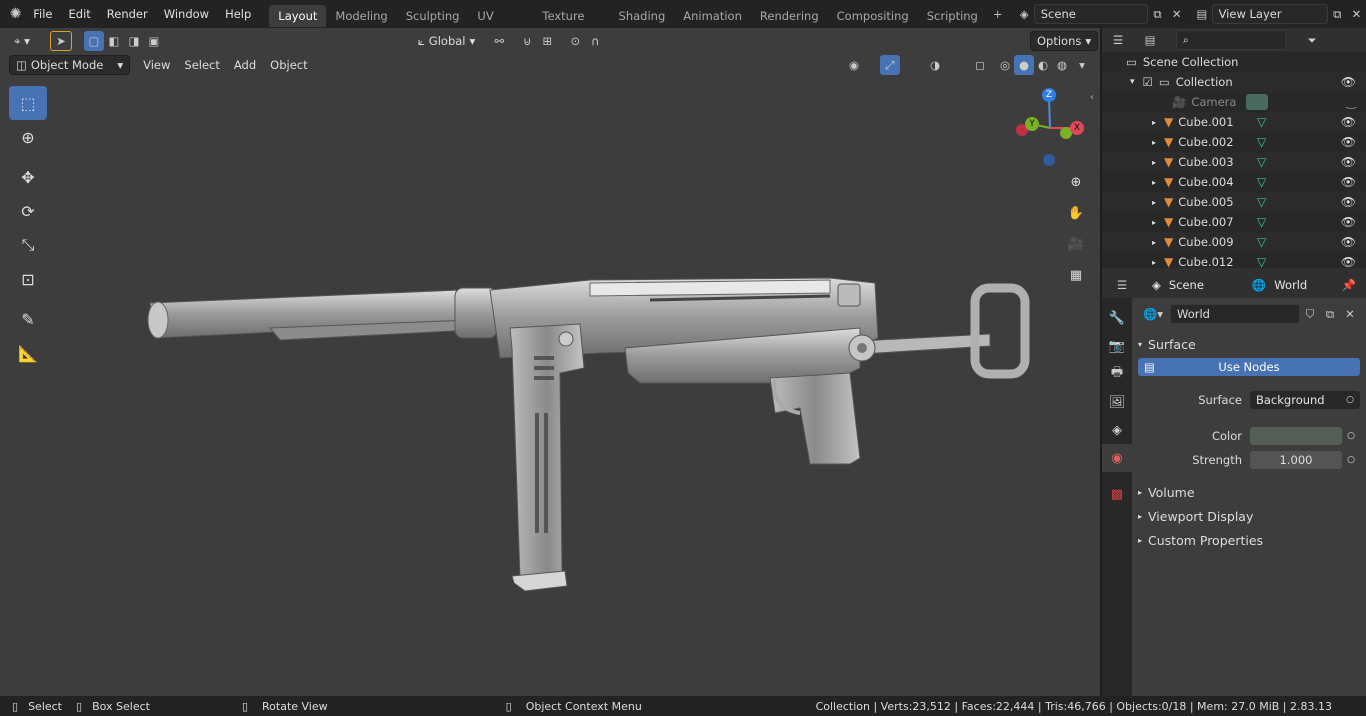 Image resolution: width=1366 pixels, height=716 pixels. I want to click on checkbox-icon: ☑, so click(1148, 82).